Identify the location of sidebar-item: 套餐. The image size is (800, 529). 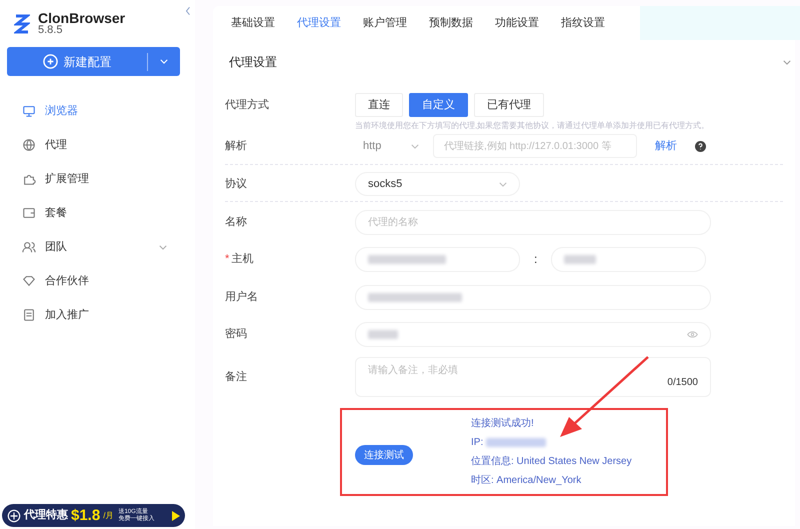
(97, 213).